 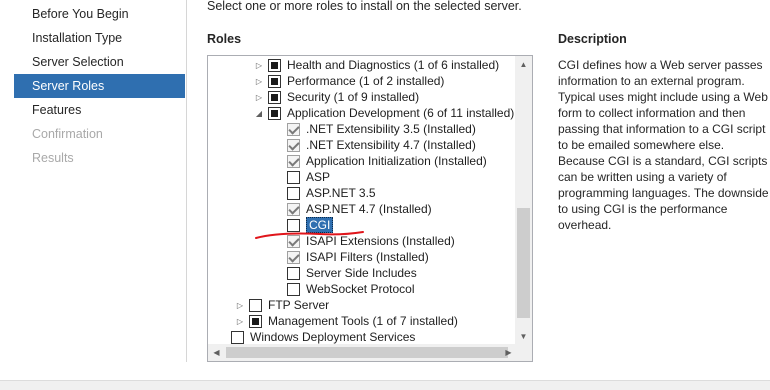 I want to click on tree-item-asp: ASP, so click(x=308, y=177).